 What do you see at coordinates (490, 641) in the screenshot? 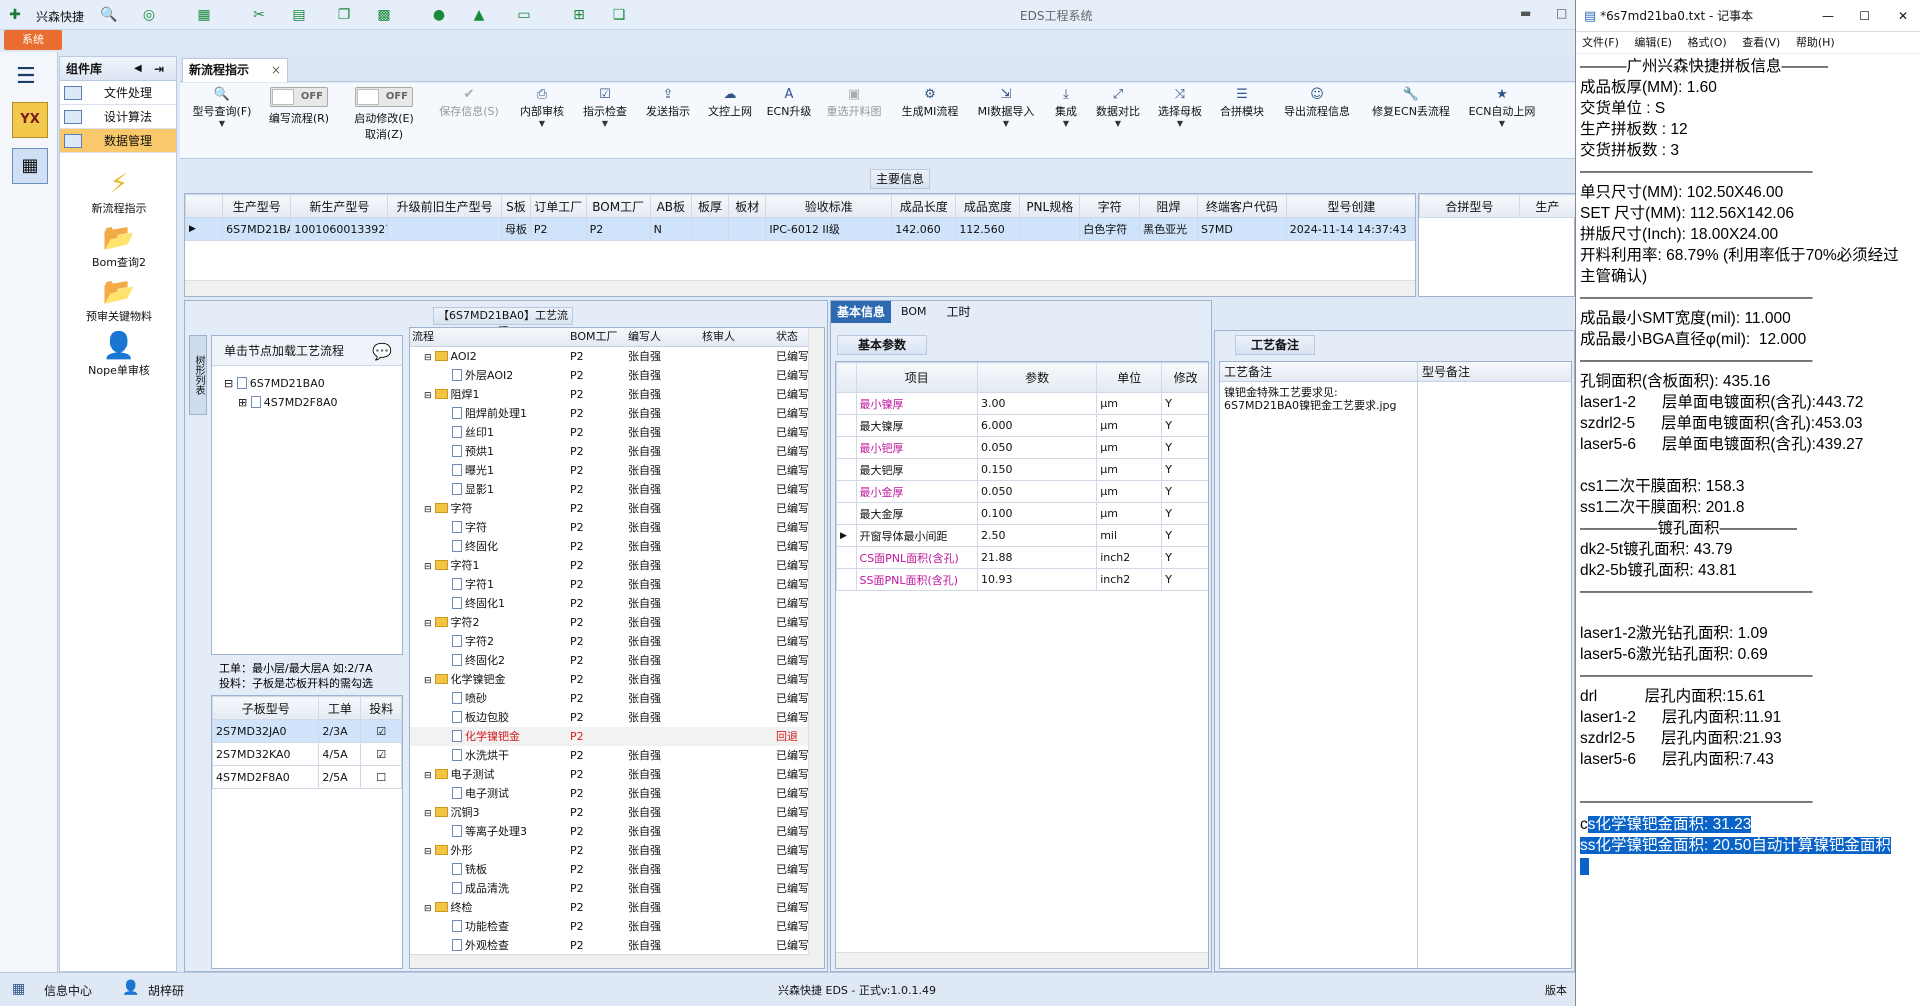
I see `flow-name: 字符2` at bounding box center [490, 641].